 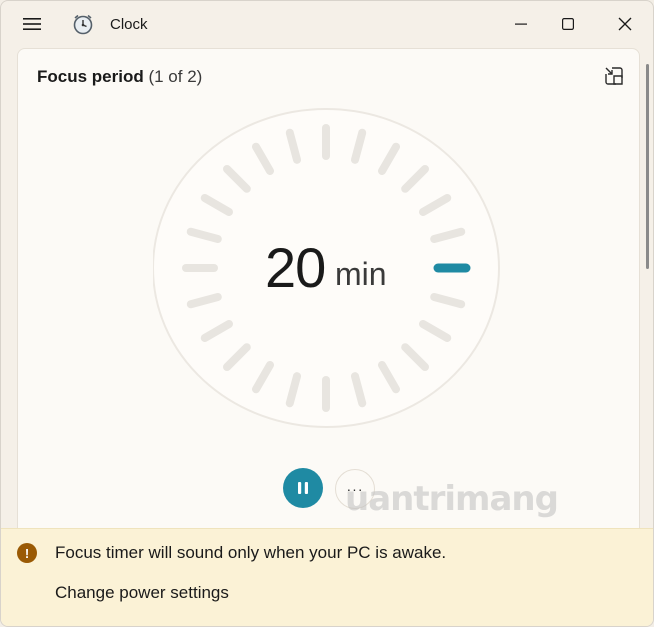 I want to click on time-remaining-unit: min, so click(x=361, y=274).